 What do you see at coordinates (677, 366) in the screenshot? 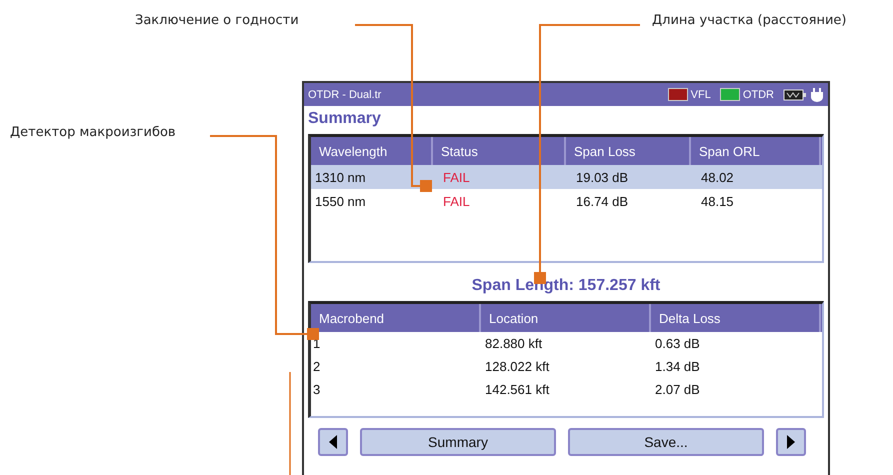
I see `table-cell-text: 1.34 dB` at bounding box center [677, 366].